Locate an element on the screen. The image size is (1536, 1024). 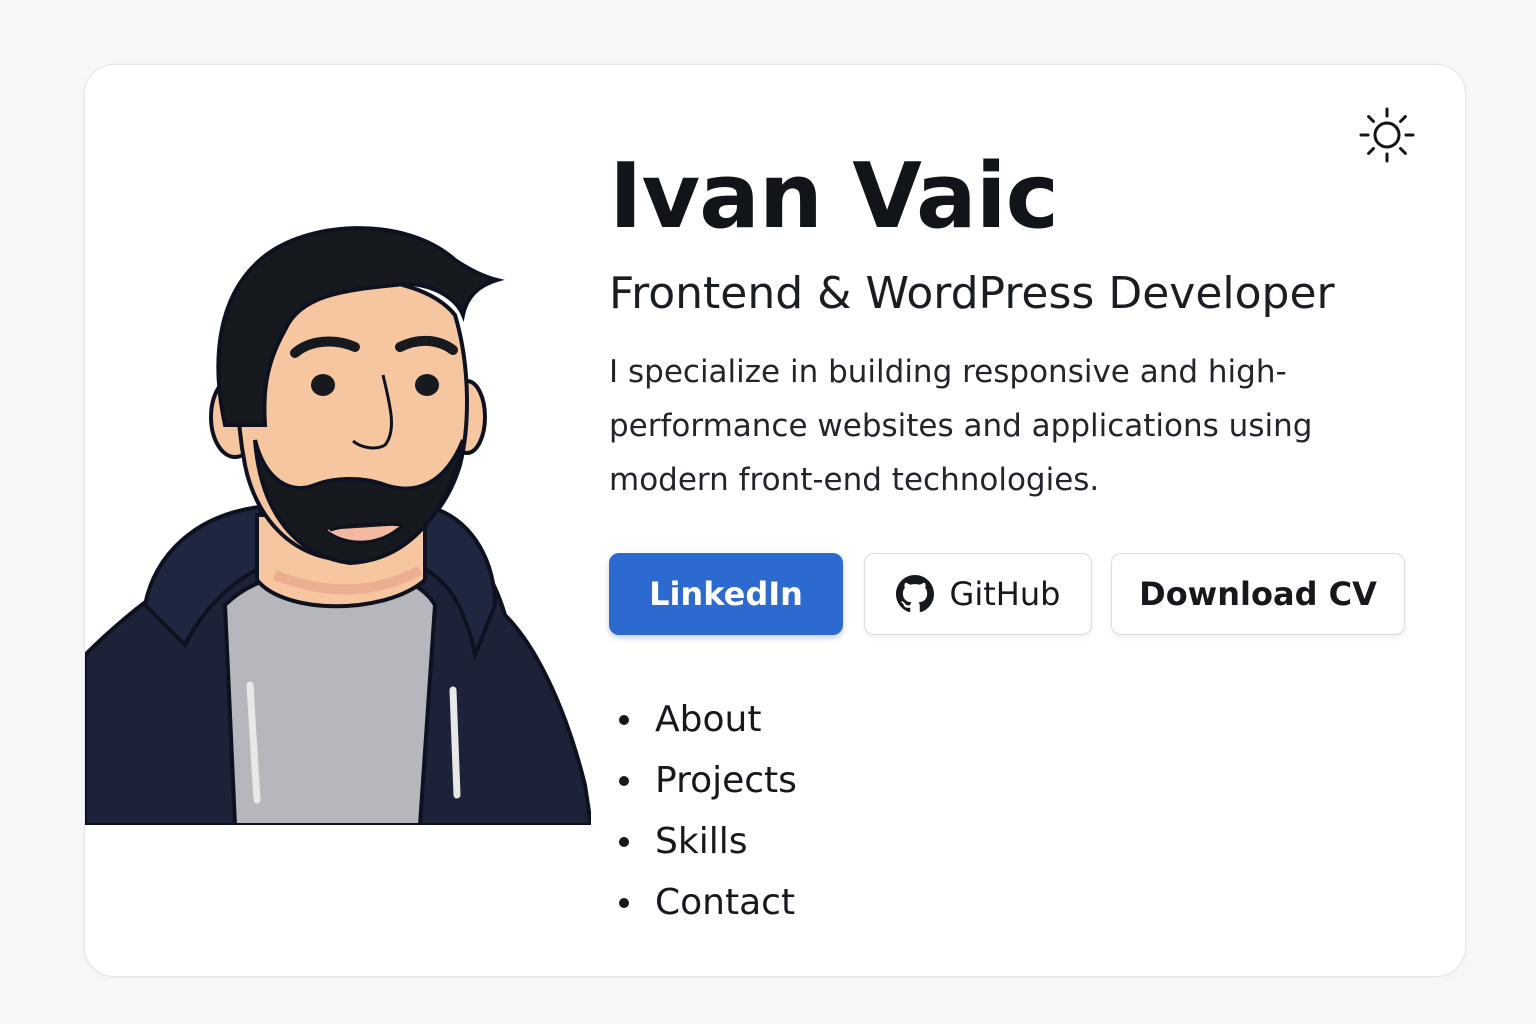
nav-item-skills: Skills is located at coordinates (708, 841).